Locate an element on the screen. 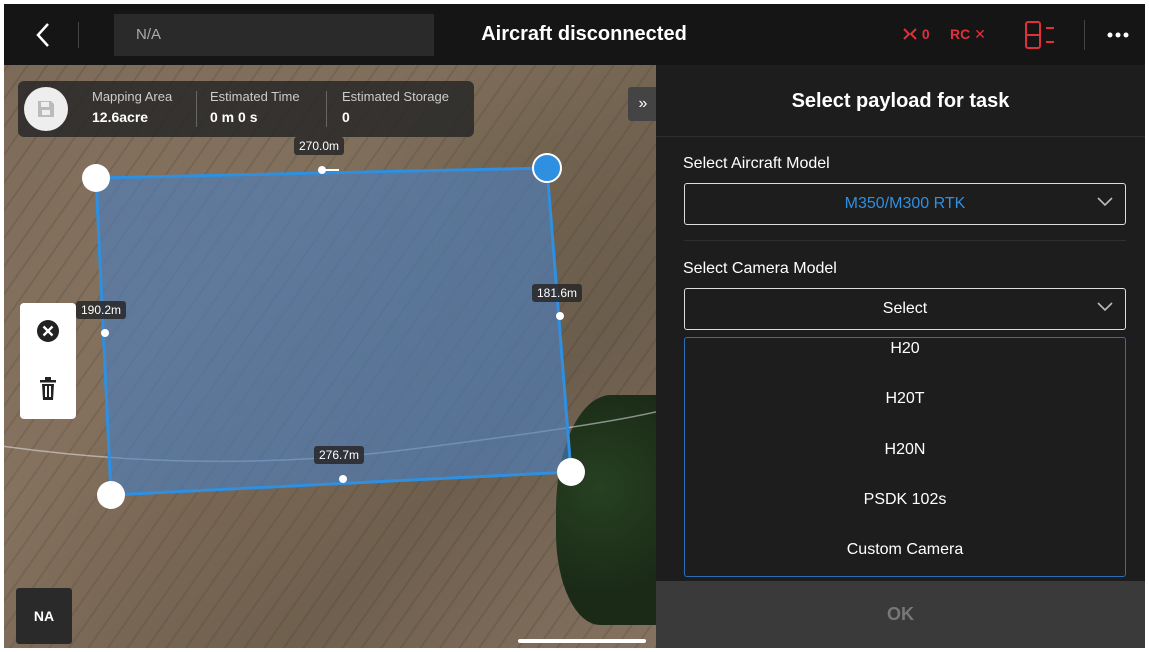 Image resolution: width=1149 pixels, height=652 pixels. delete-button is located at coordinates (48, 389).